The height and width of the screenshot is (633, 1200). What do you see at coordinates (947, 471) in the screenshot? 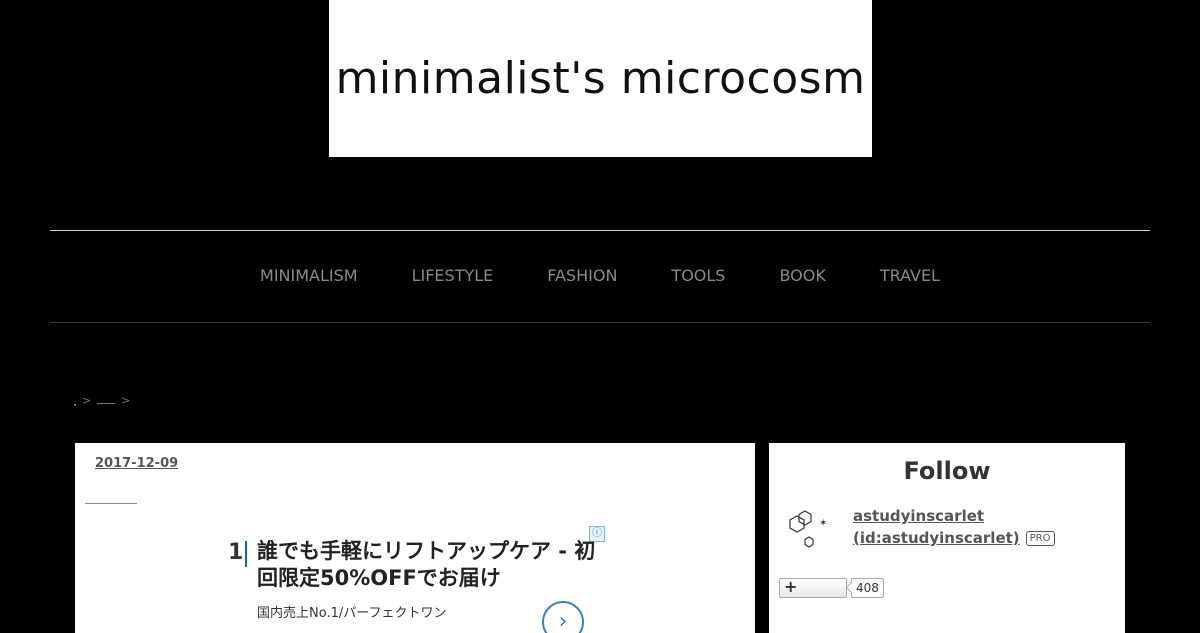
I see `follow-heading: Follow` at bounding box center [947, 471].